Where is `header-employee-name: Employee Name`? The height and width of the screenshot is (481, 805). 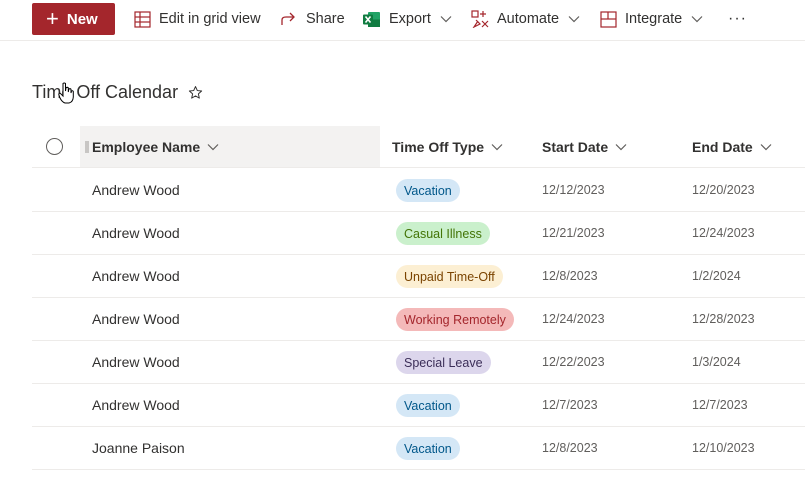
header-employee-name: Employee Name is located at coordinates (155, 146).